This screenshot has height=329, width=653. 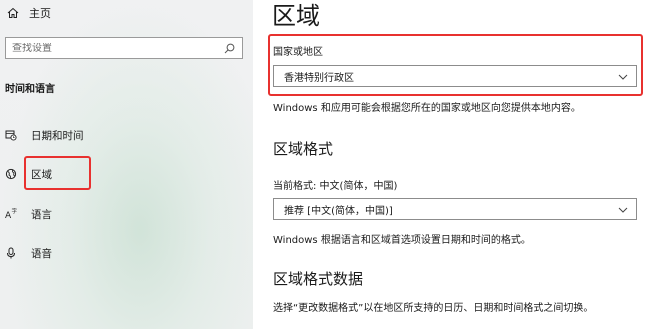 I want to click on format-description: Windows 根据语言和区域首选项设置日期和时间的格式。, so click(x=402, y=240).